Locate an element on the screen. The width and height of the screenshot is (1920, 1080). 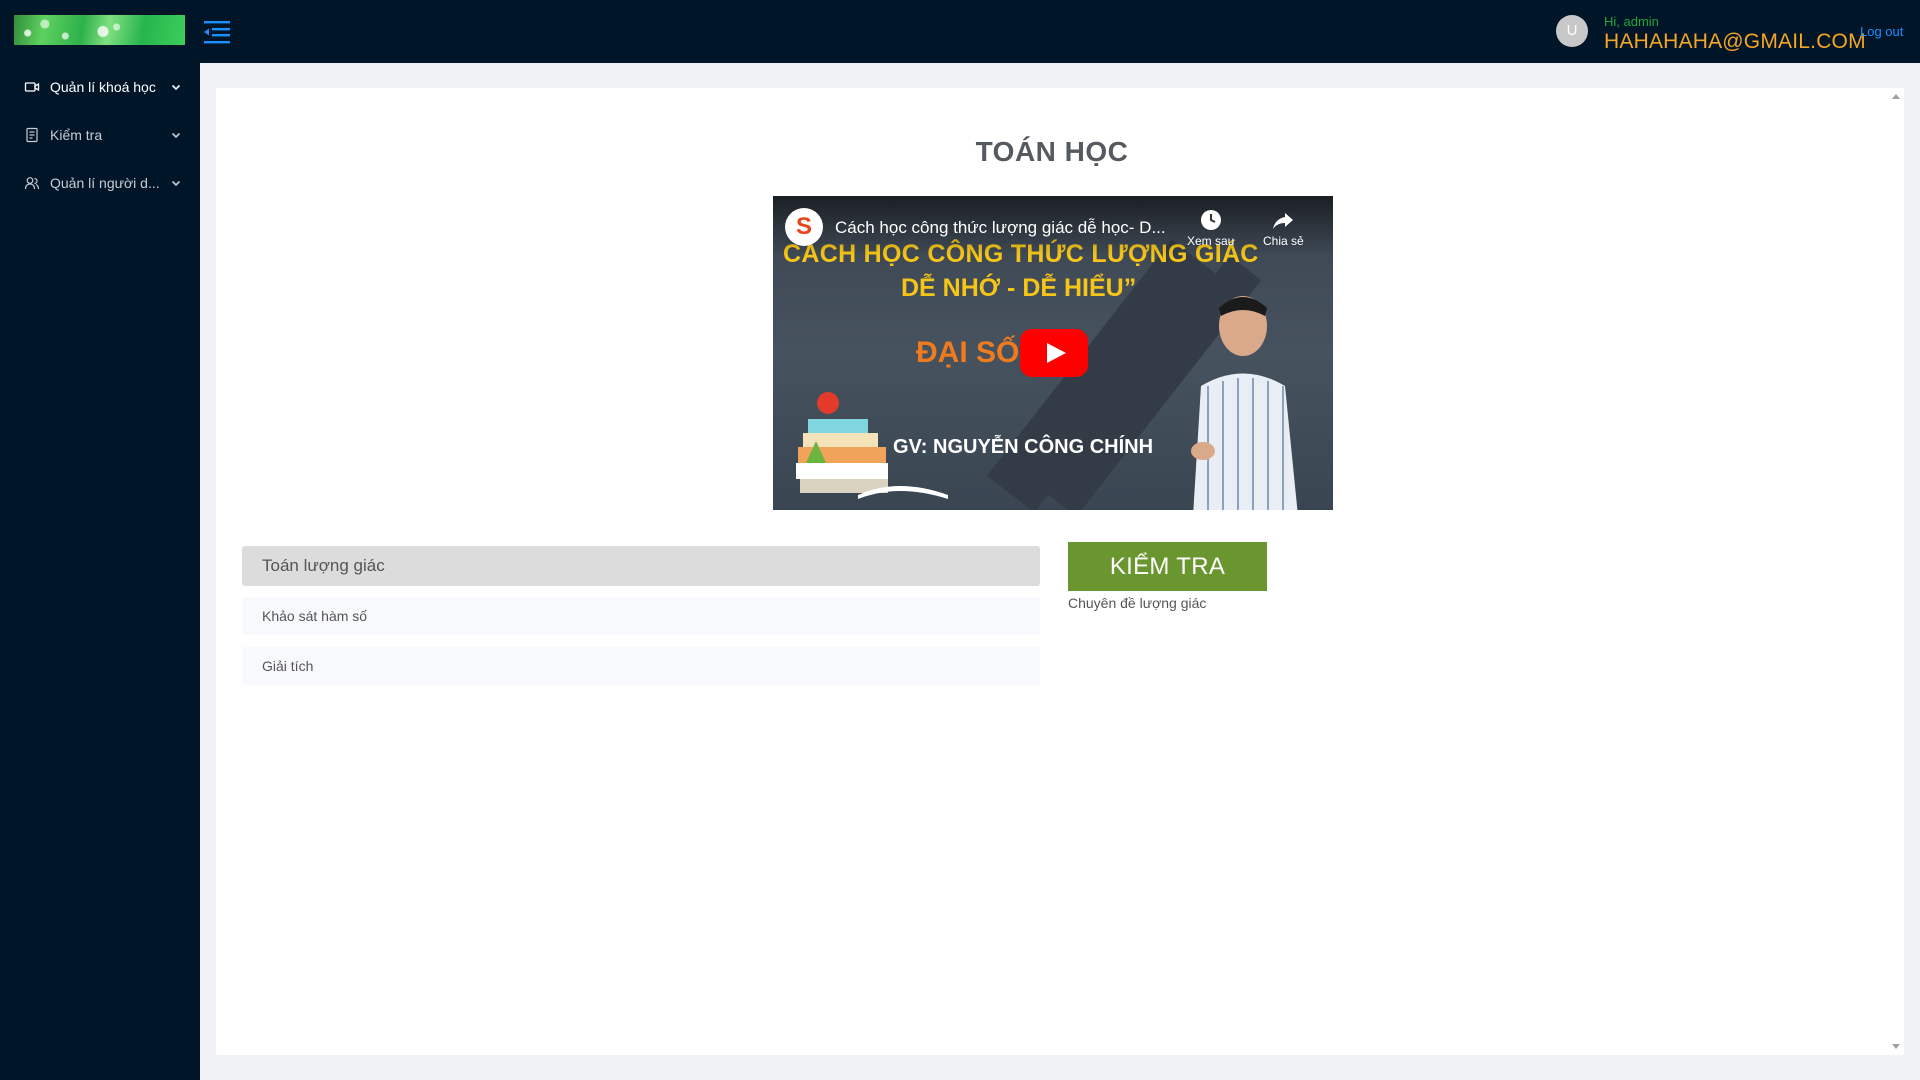
sidebar-item-test: Kiểm tra is located at coordinates (100, 135).